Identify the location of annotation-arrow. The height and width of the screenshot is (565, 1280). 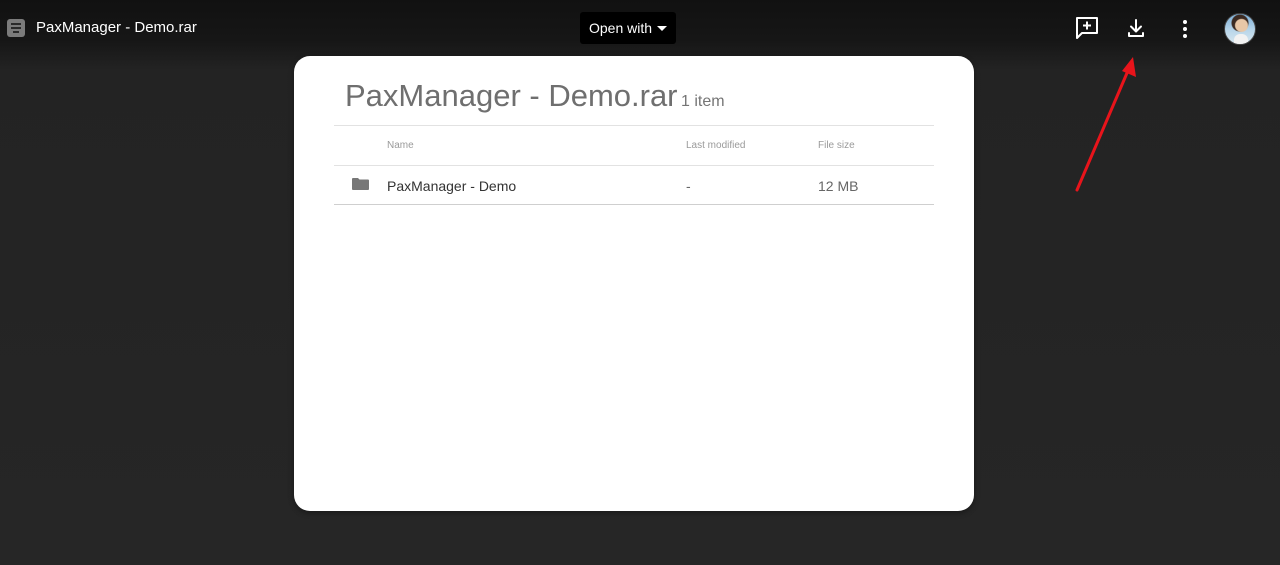
(1105, 124).